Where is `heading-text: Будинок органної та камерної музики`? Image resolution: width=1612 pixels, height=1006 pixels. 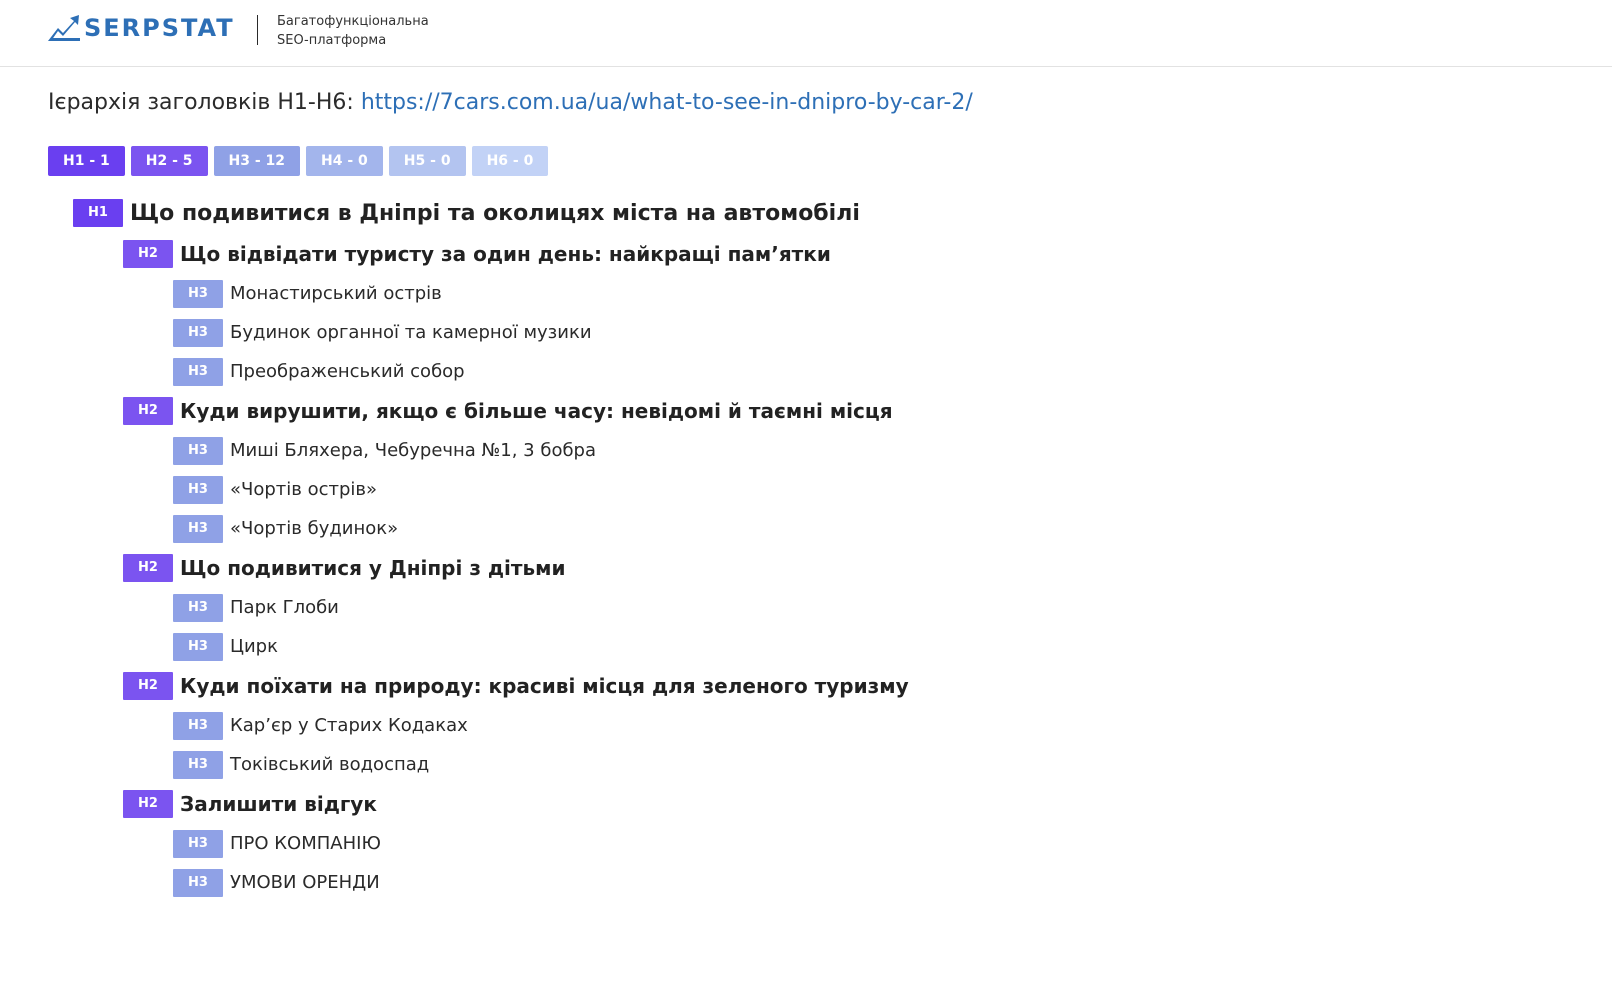 heading-text: Будинок органної та камерної музики is located at coordinates (411, 332).